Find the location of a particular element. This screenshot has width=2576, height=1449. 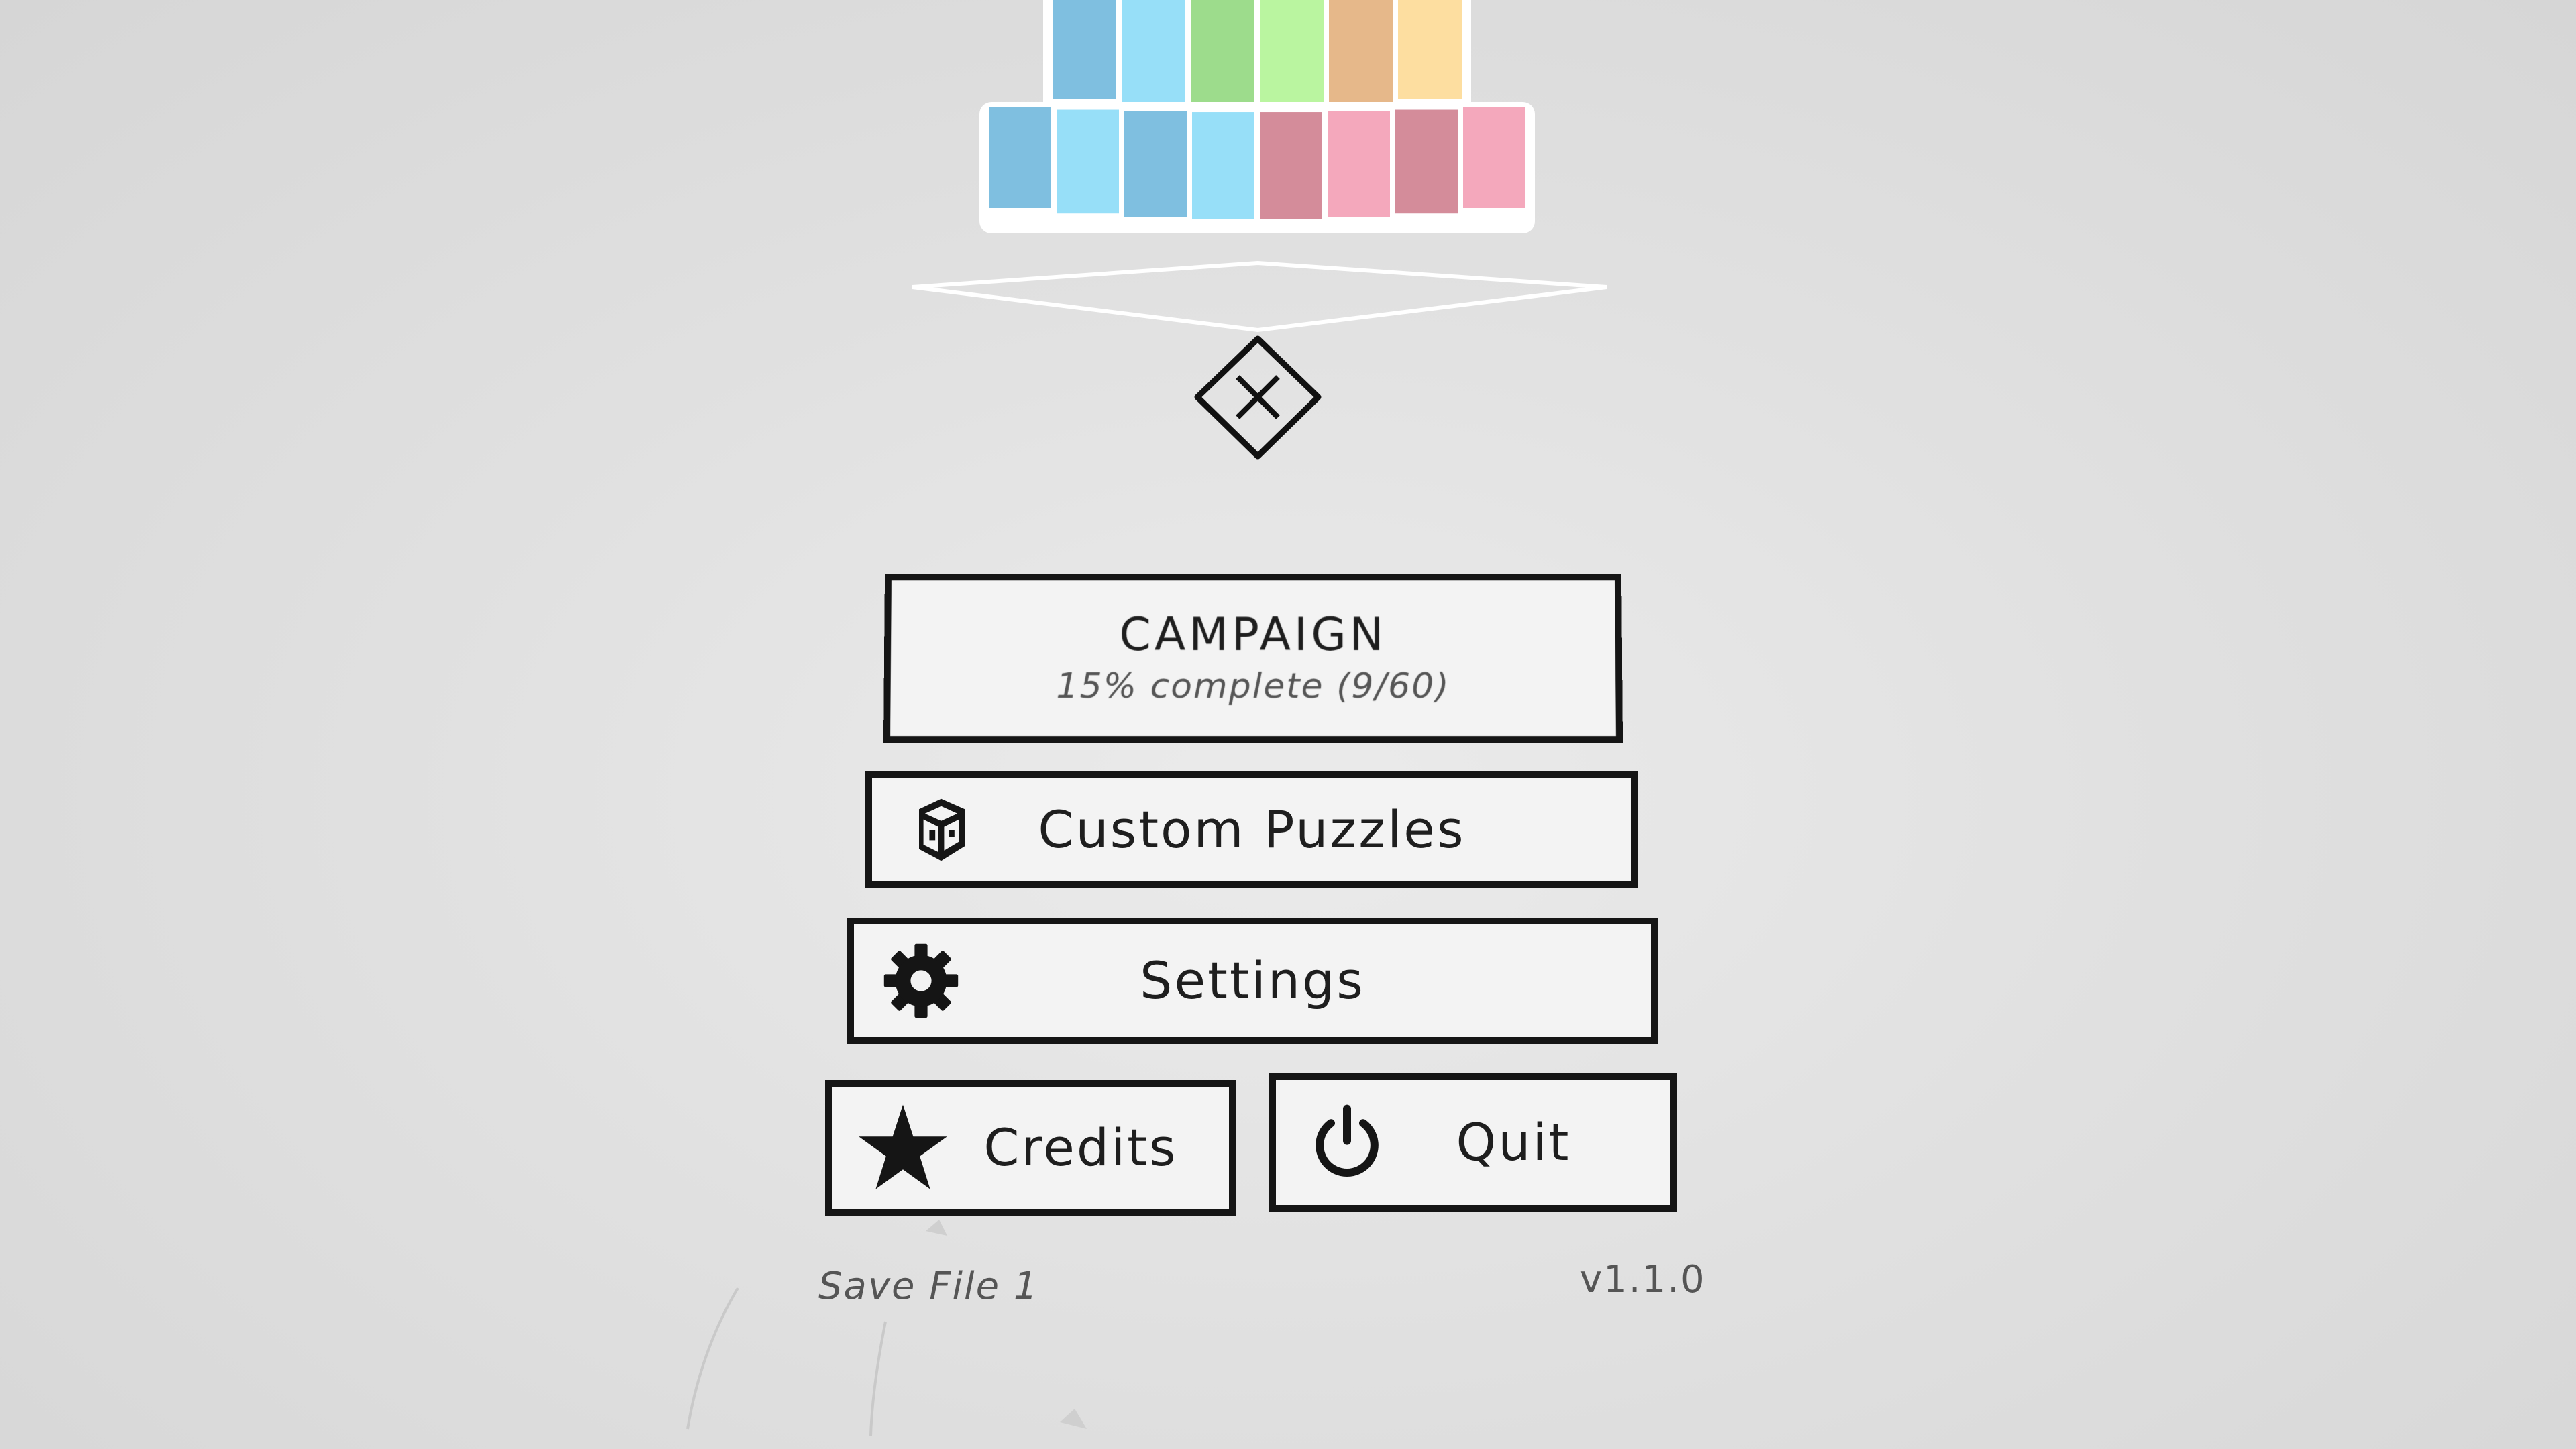

logo-top-row is located at coordinates (1257, 57).